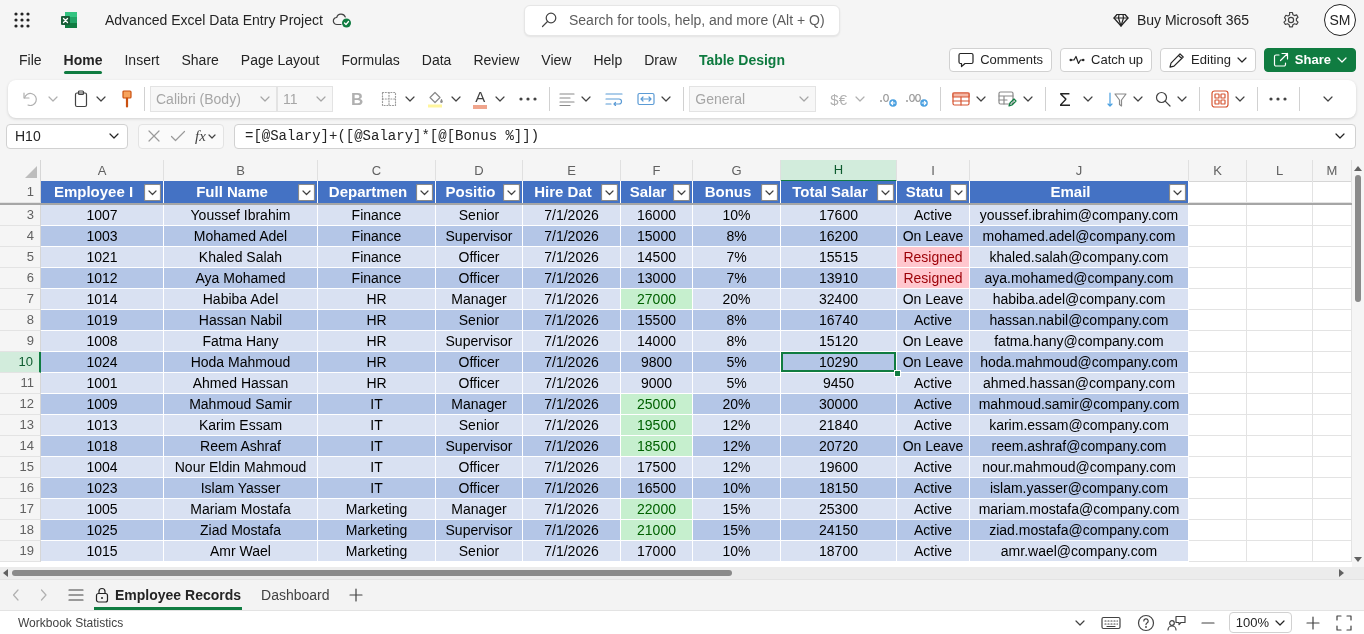 The image size is (1364, 634). Describe the element at coordinates (1219, 99) in the screenshot. I see `square-grid-icon` at that location.